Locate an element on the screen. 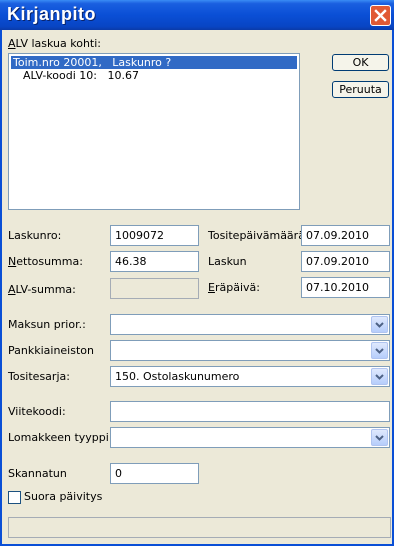 The height and width of the screenshot is (546, 394). cancel-button: Peruuta is located at coordinates (360, 89).